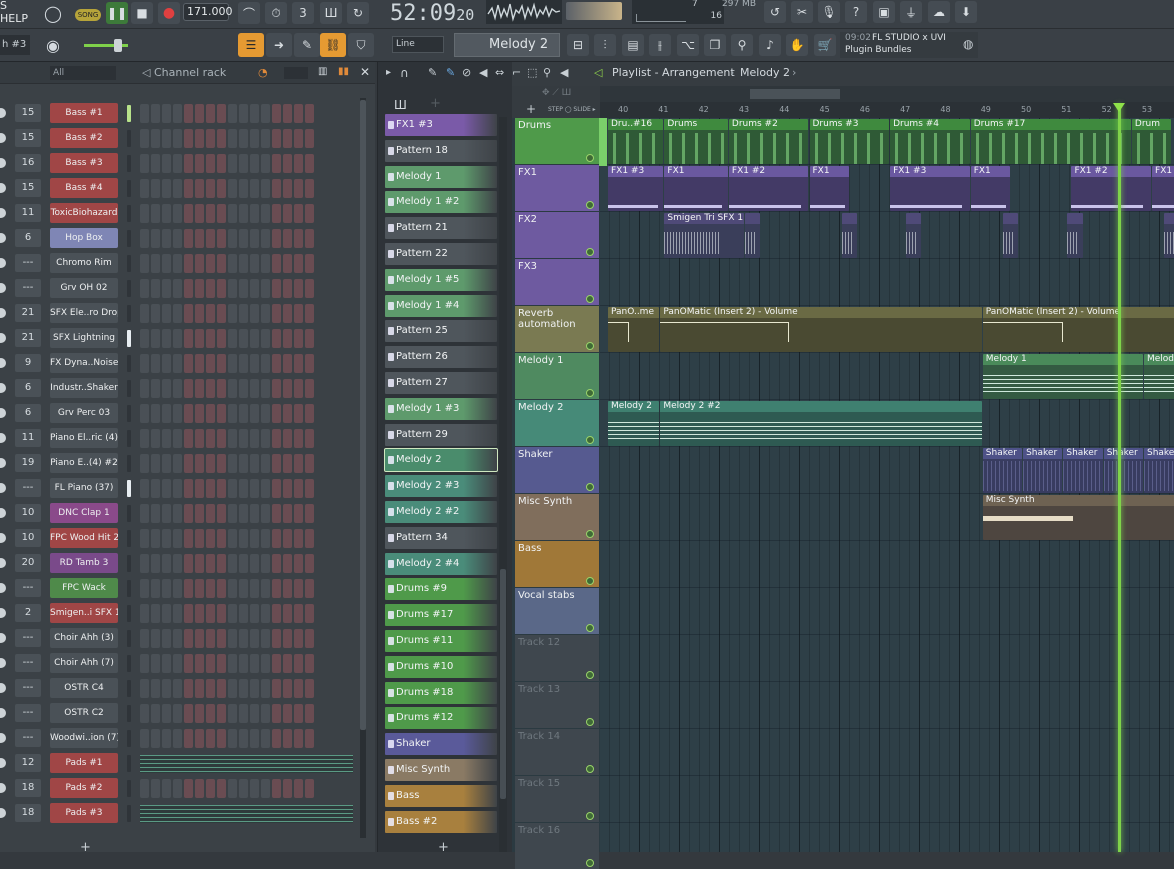 The width and height of the screenshot is (1174, 869). Describe the element at coordinates (84, 413) in the screenshot. I see `channel-name-button: Grv Perc 03` at that location.